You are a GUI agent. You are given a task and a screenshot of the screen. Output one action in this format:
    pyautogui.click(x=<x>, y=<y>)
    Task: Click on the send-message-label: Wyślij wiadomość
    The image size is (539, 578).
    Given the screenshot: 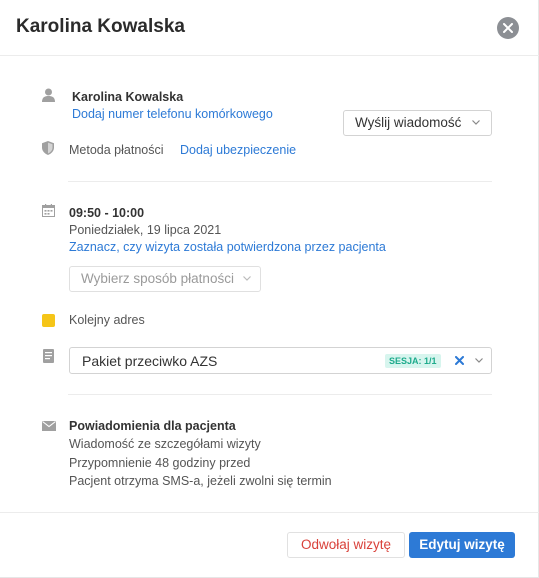 What is the action you would take?
    pyautogui.click(x=408, y=122)
    